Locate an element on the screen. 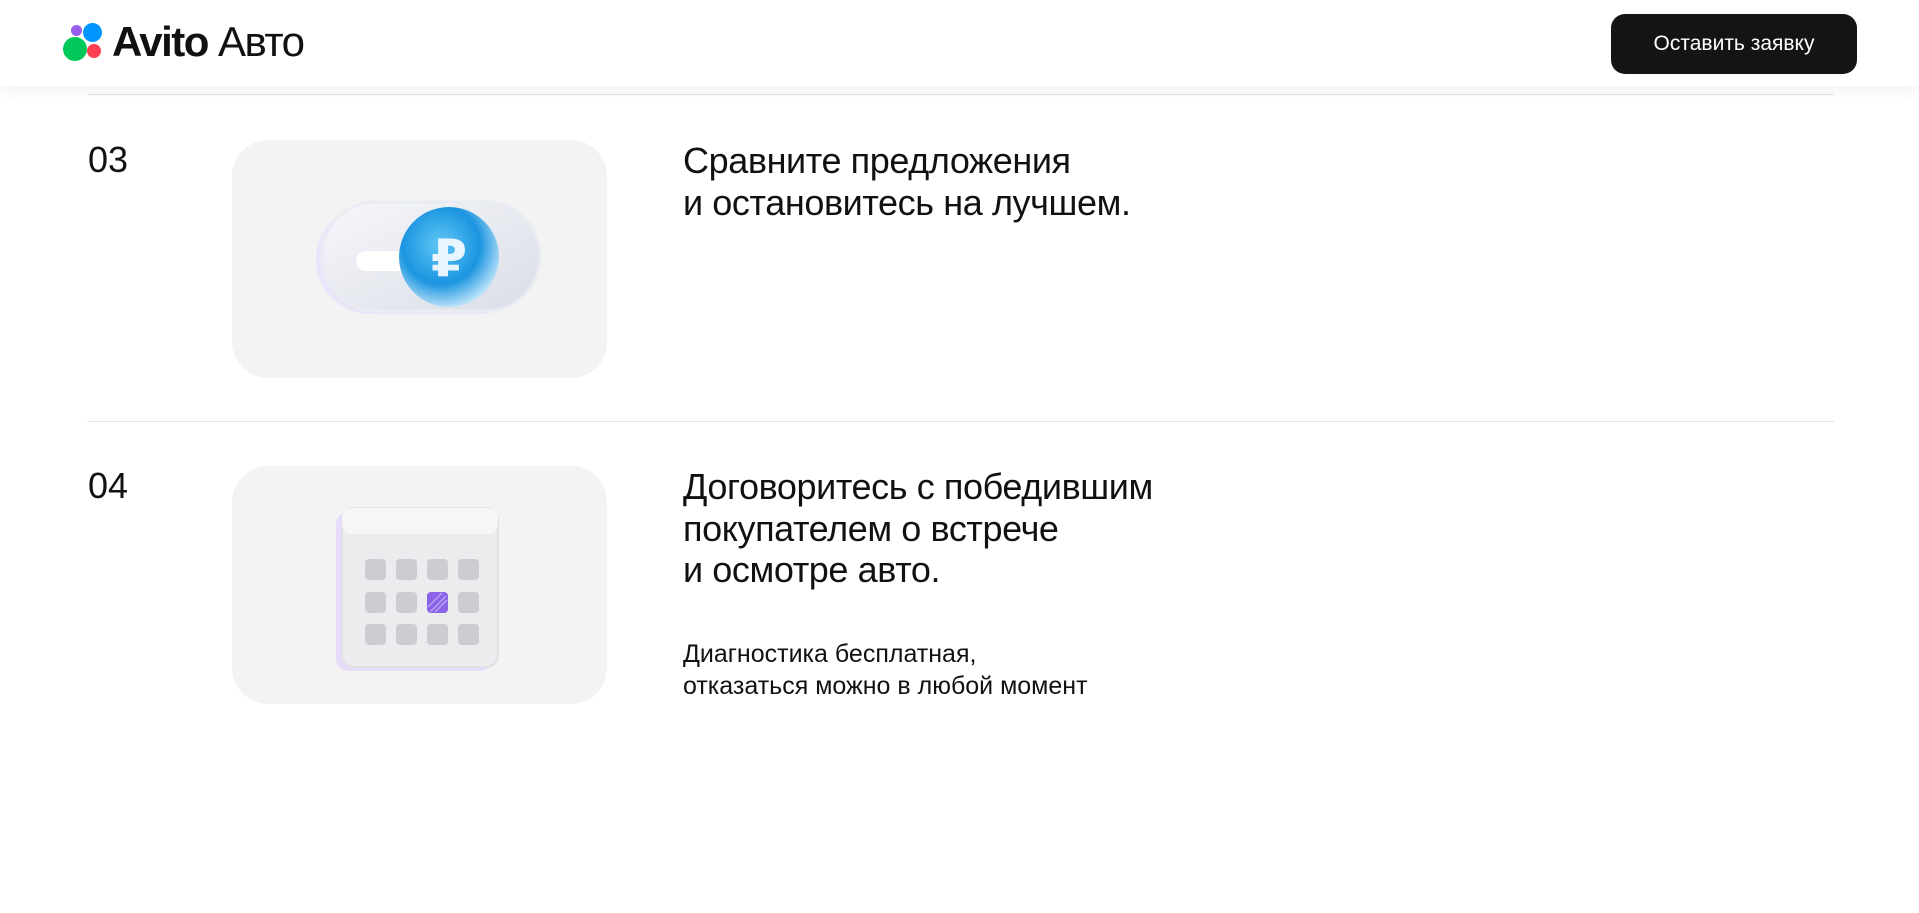 The height and width of the screenshot is (913, 1919). avito-auto-logo: Avito Авто is located at coordinates (183, 41).